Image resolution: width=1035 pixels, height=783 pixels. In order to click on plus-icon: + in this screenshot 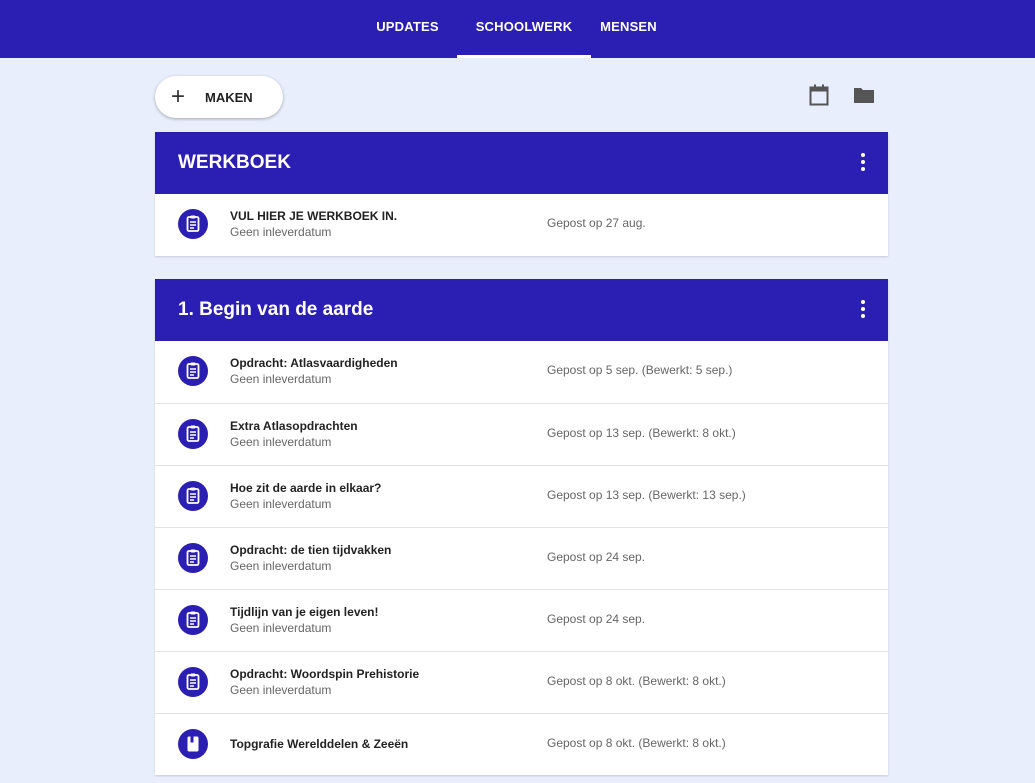, I will do `click(178, 96)`.